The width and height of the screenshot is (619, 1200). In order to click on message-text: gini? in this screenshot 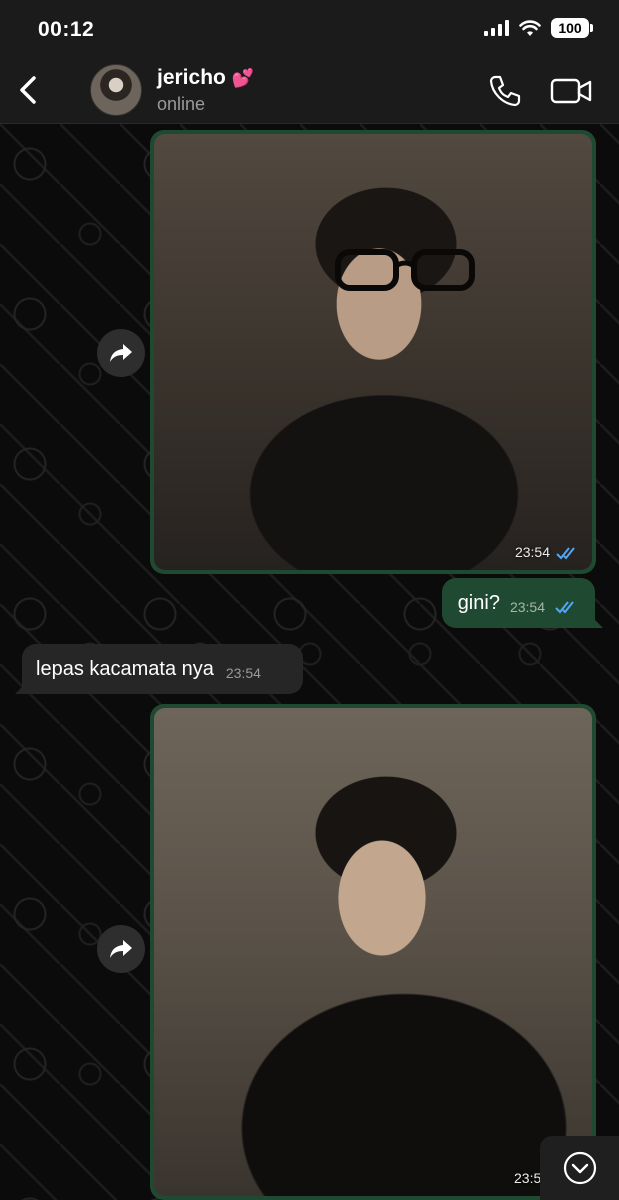, I will do `click(478, 602)`.